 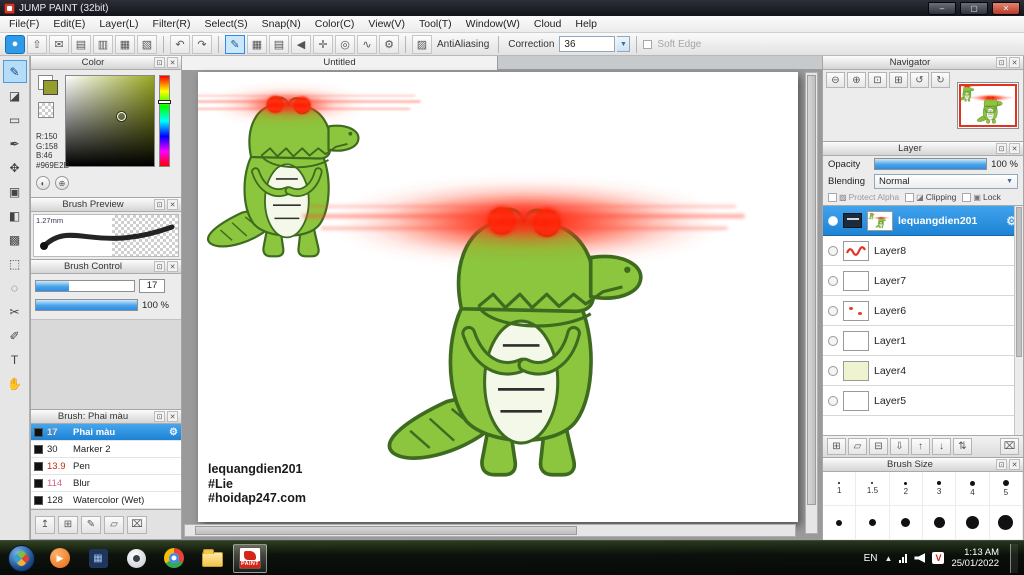 What do you see at coordinates (975, 558) in the screenshot?
I see `clock: 1:13 AM 25/01/2022` at bounding box center [975, 558].